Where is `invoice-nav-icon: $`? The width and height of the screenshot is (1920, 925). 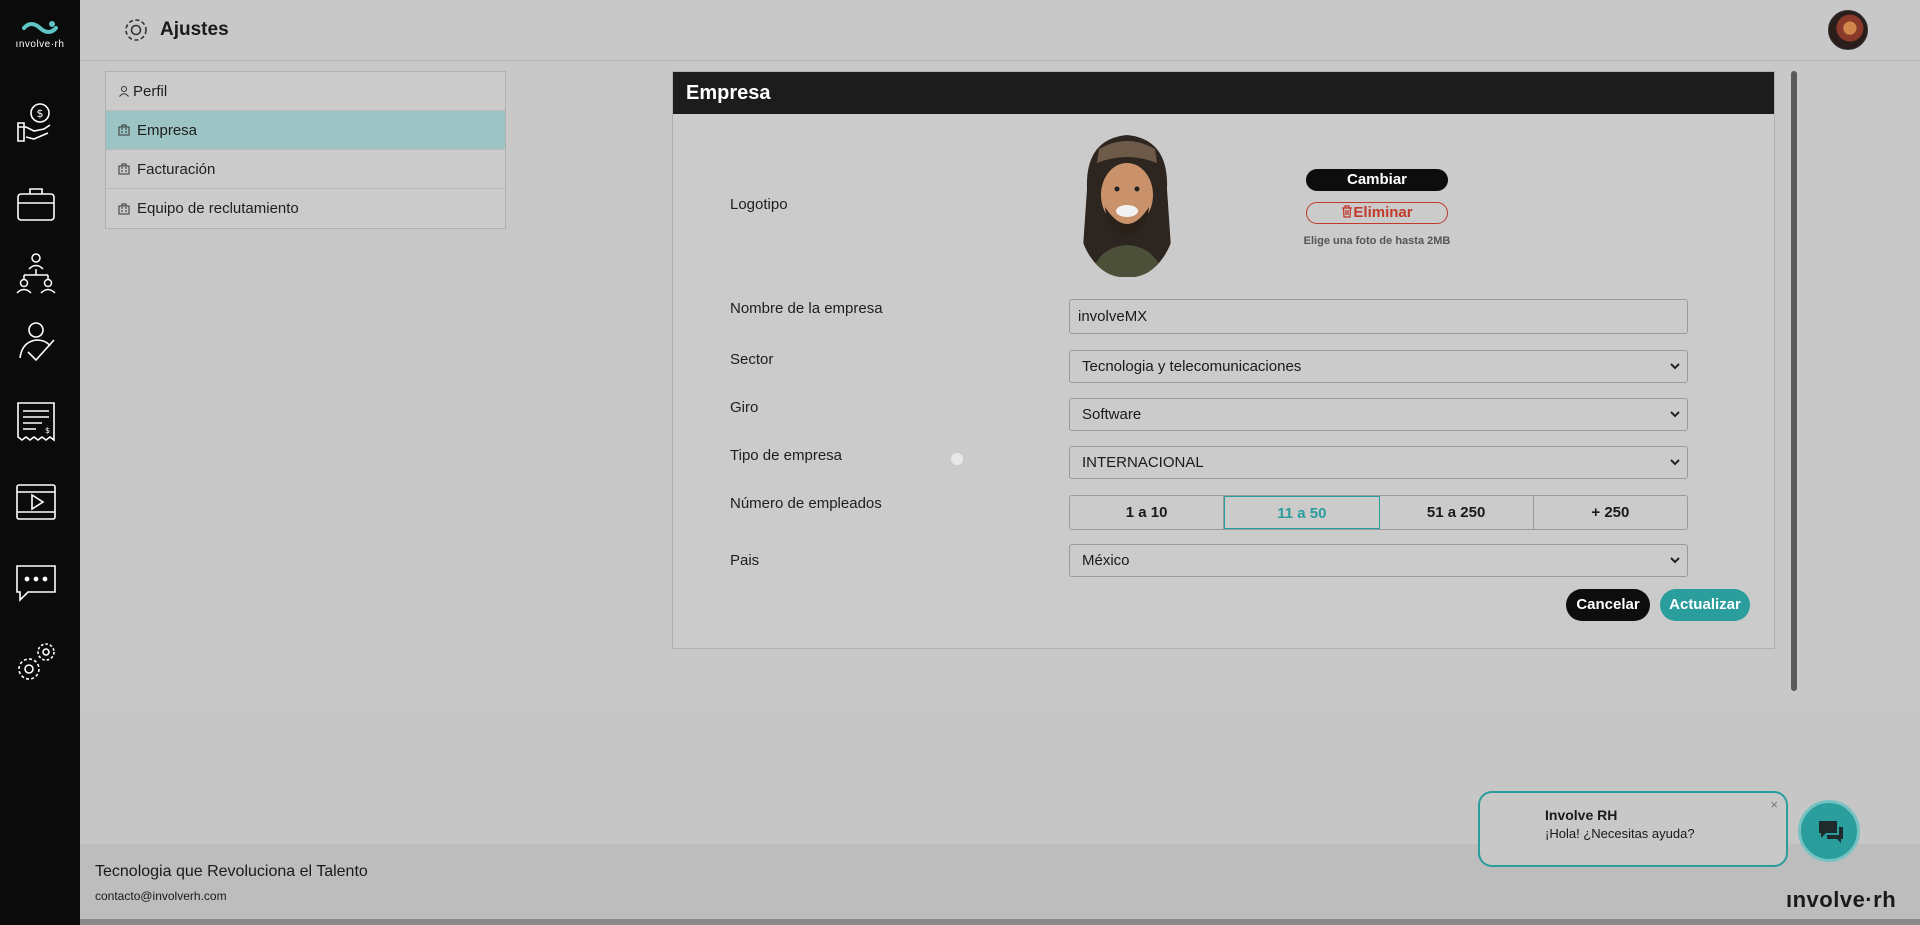
invoice-nav-icon: $ is located at coordinates (36, 422).